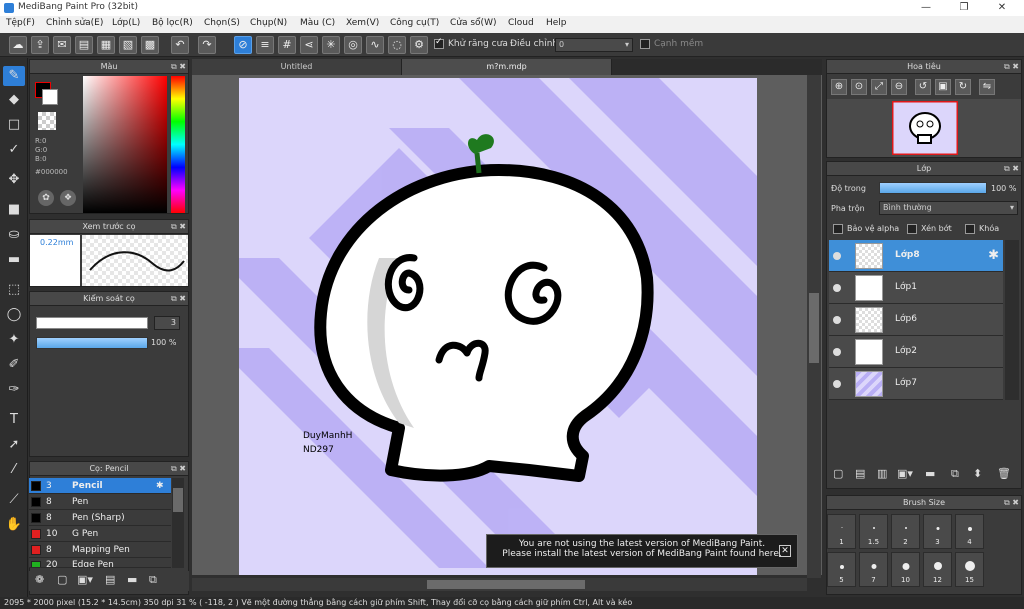 This screenshot has width=1024, height=609. What do you see at coordinates (873, 531) in the screenshot?
I see `brush-size-cell: 1.5` at bounding box center [873, 531].